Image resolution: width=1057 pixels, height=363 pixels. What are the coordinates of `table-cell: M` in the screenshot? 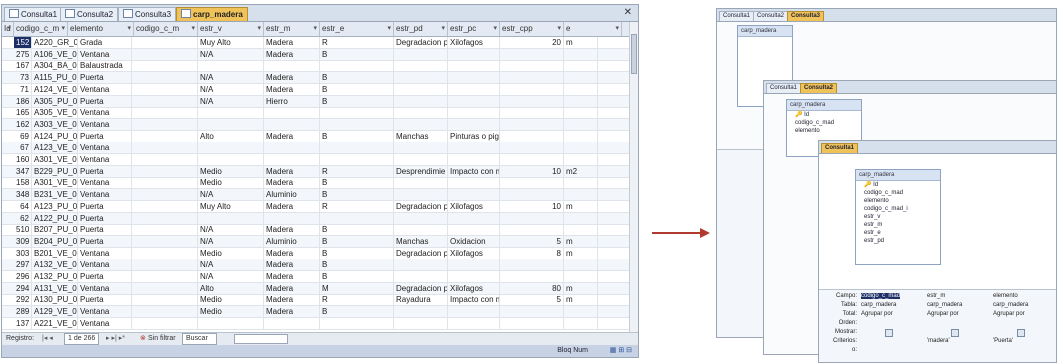 It's located at (357, 288).